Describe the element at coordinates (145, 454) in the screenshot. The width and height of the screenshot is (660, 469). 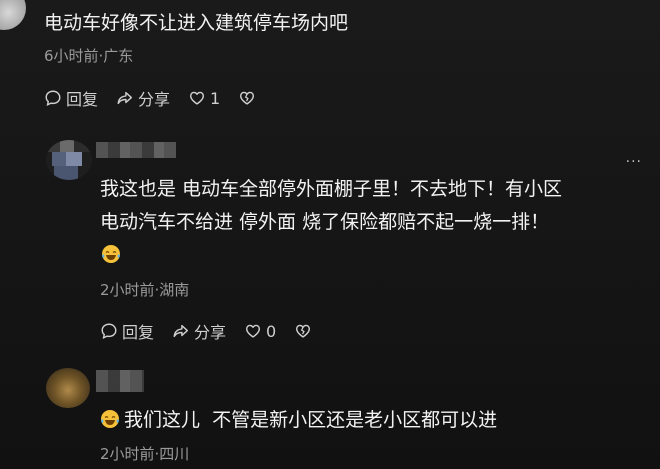
I see `reply2-meta: 2小时前·四川` at that location.